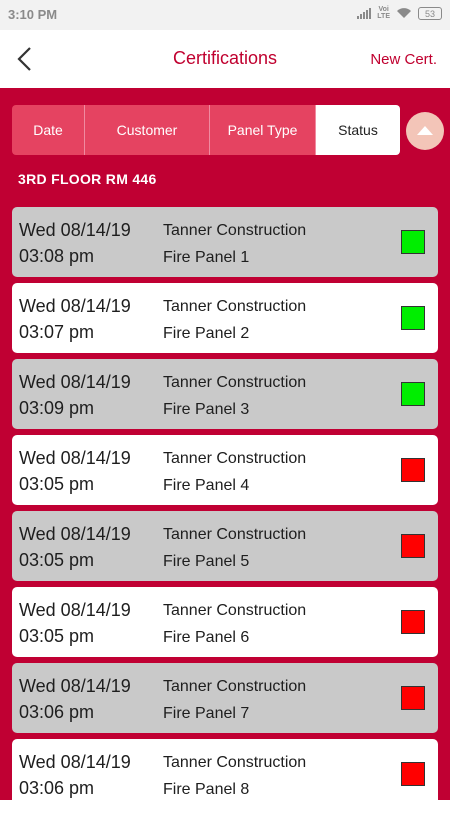 The width and height of the screenshot is (450, 815). I want to click on app-bar: Certifications New Cert., so click(225, 59).